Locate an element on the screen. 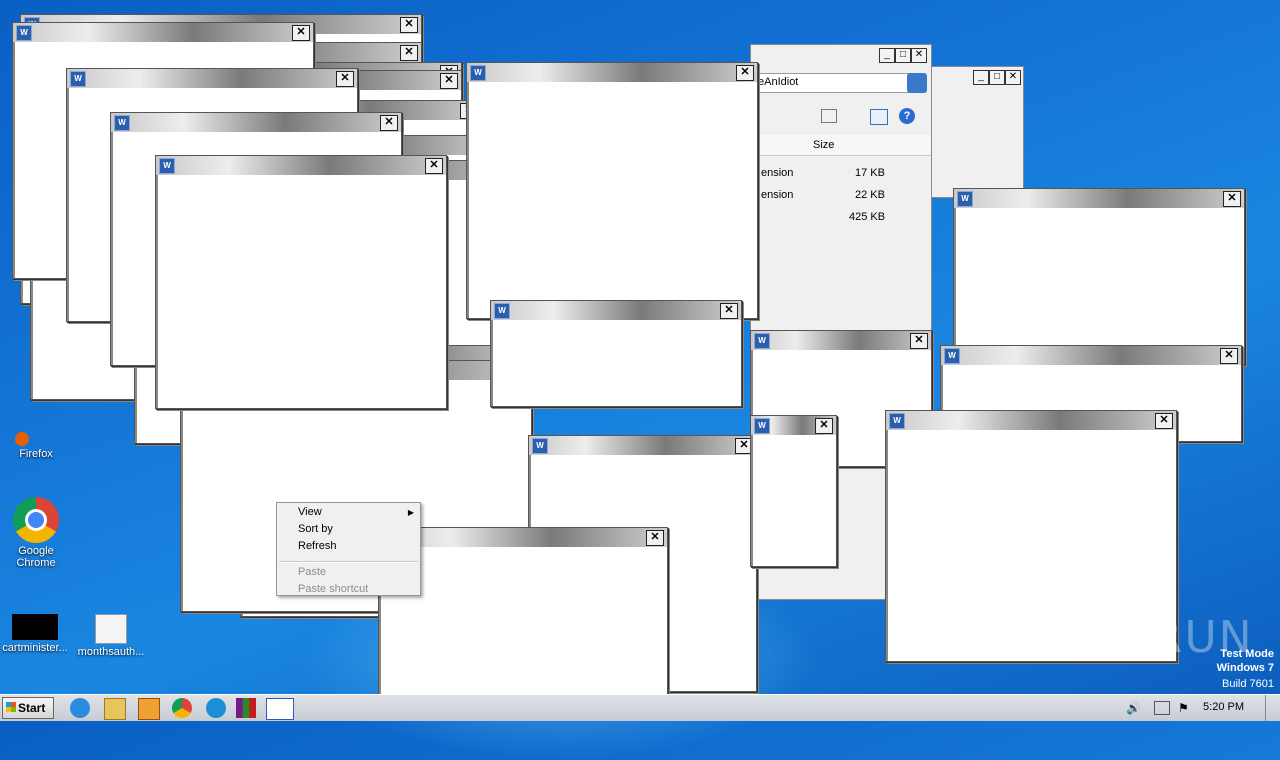 Image resolution: width=1280 pixels, height=760 pixels. preview-pane-icon is located at coordinates (879, 117).